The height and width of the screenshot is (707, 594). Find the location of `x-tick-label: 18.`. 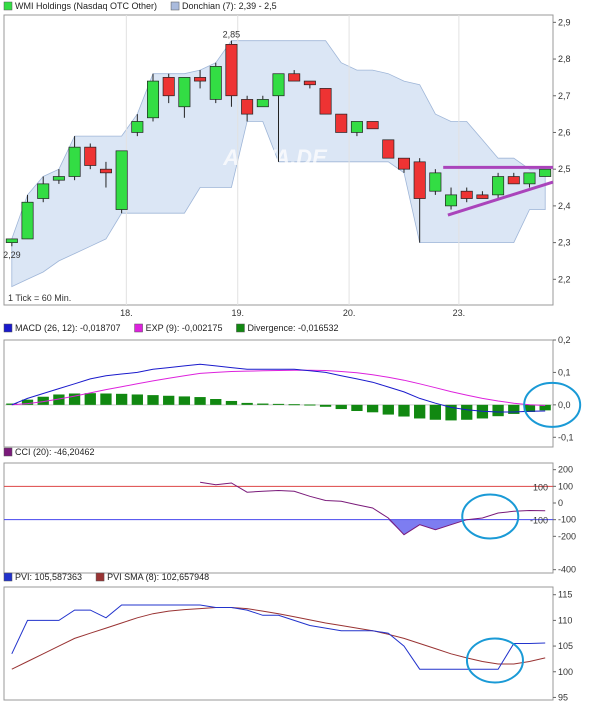

x-tick-label: 18. is located at coordinates (126, 313).